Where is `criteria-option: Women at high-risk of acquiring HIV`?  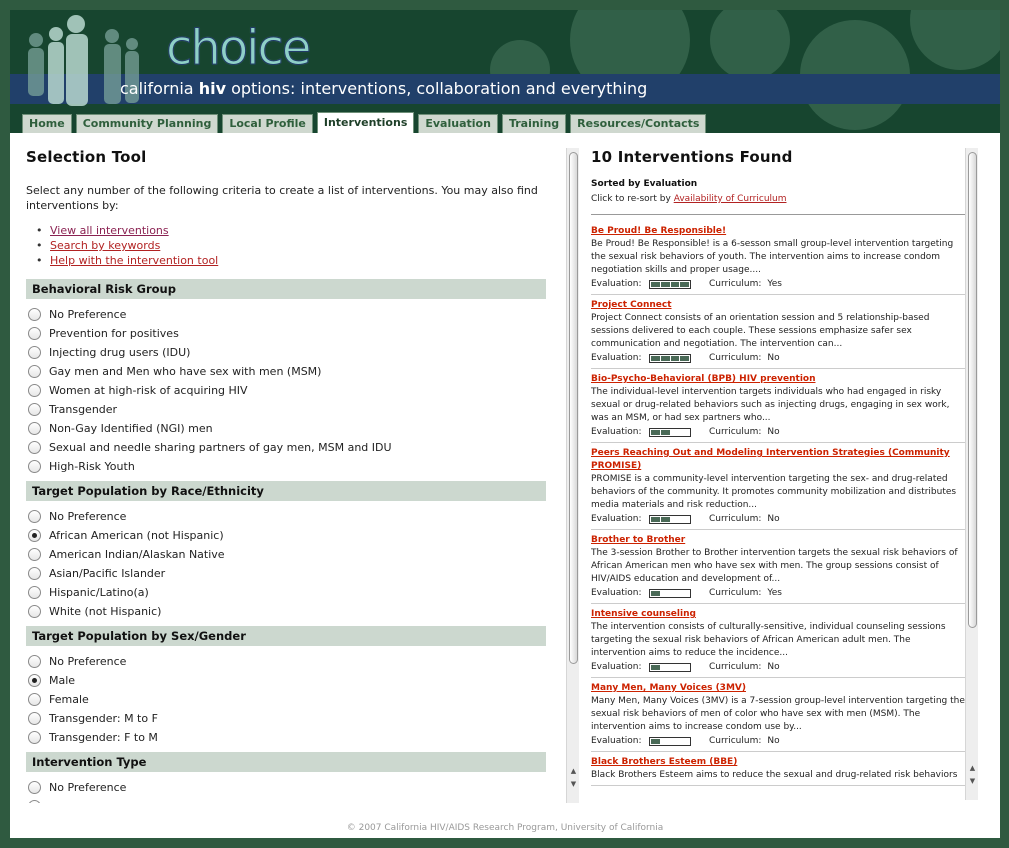
criteria-option: Women at high-risk of acquiring HIV is located at coordinates (286, 390).